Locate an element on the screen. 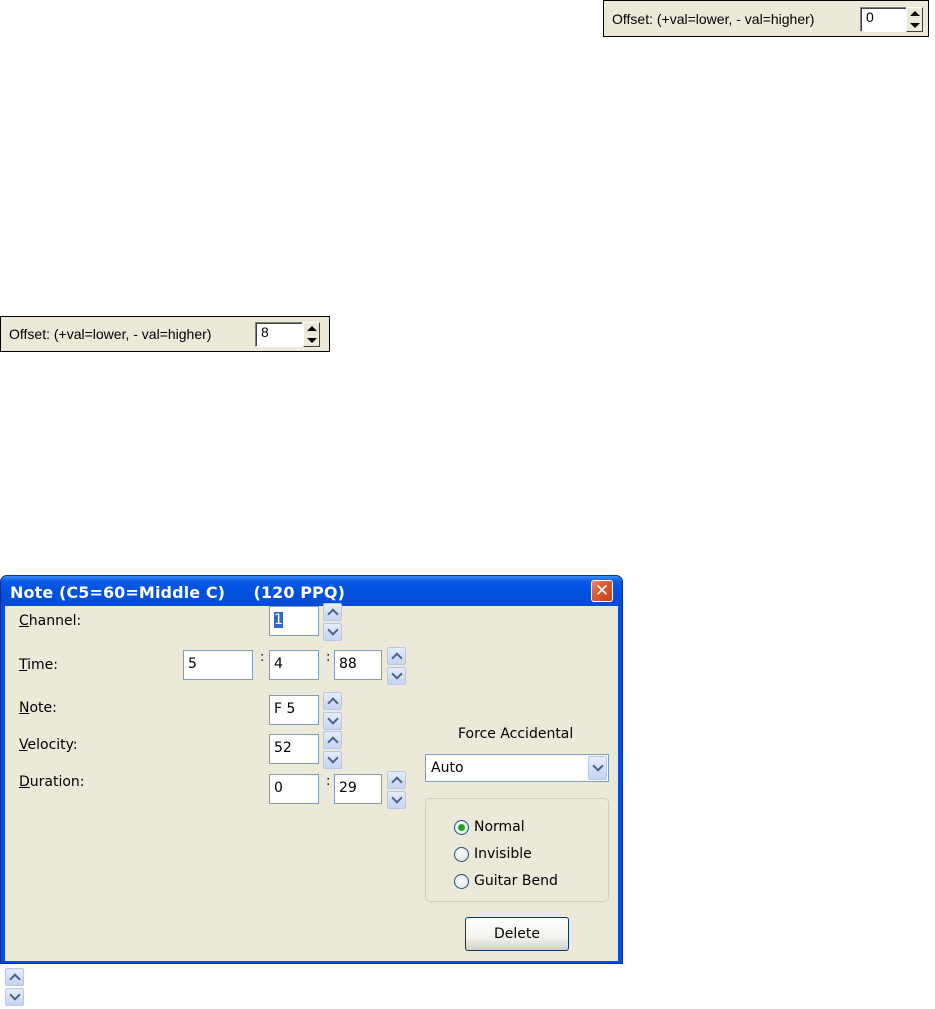 The image size is (935, 1009). radio-guitar-bend: Guitar Bend is located at coordinates (506, 881).